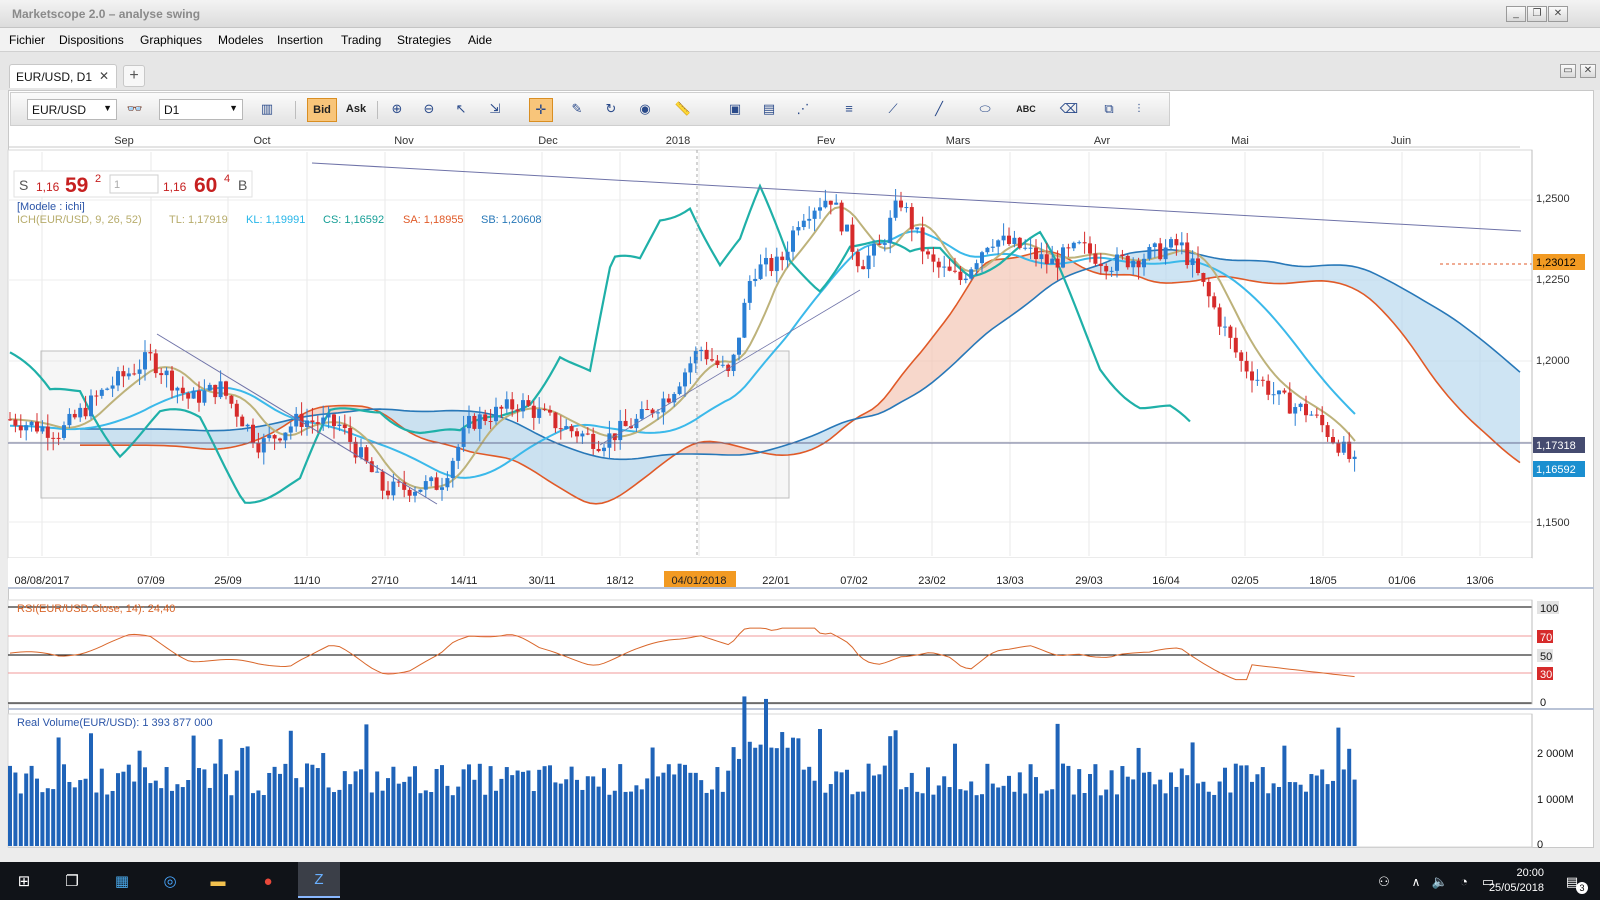 Image resolution: width=1600 pixels, height=900 pixels. I want to click on price-tick: 1,2000, so click(1553, 361).